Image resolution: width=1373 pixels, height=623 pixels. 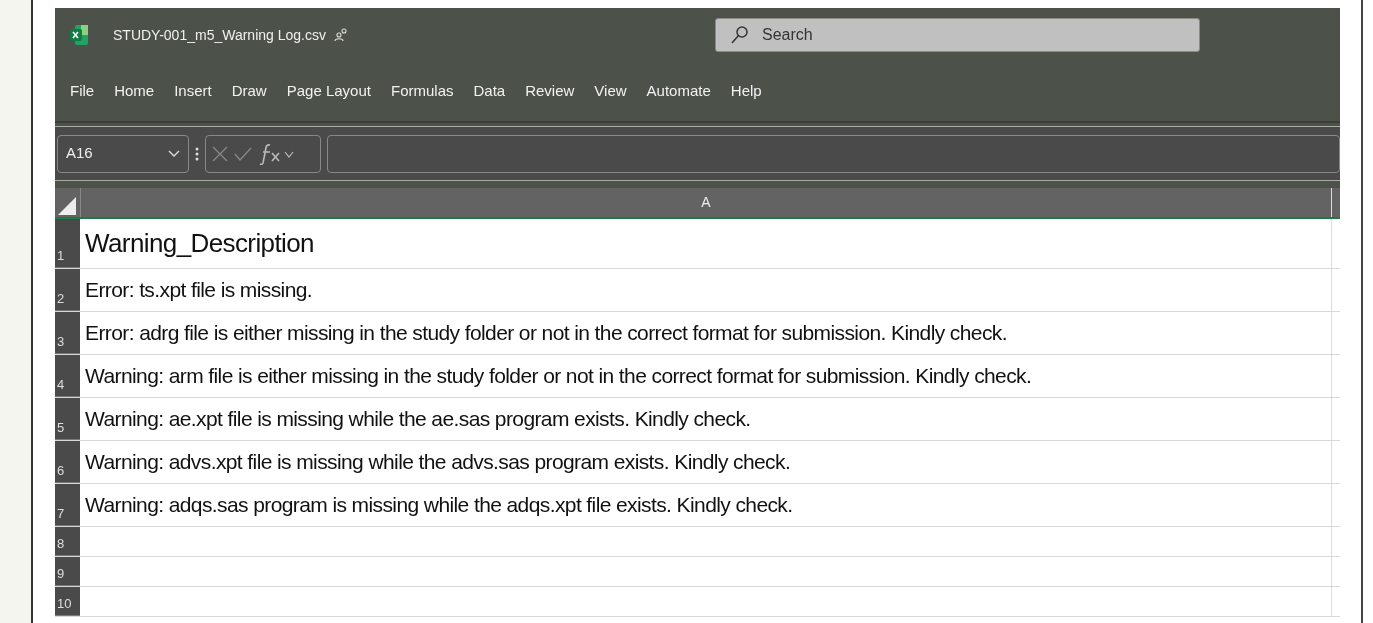 What do you see at coordinates (67, 206) in the screenshot?
I see `select-all-icon` at bounding box center [67, 206].